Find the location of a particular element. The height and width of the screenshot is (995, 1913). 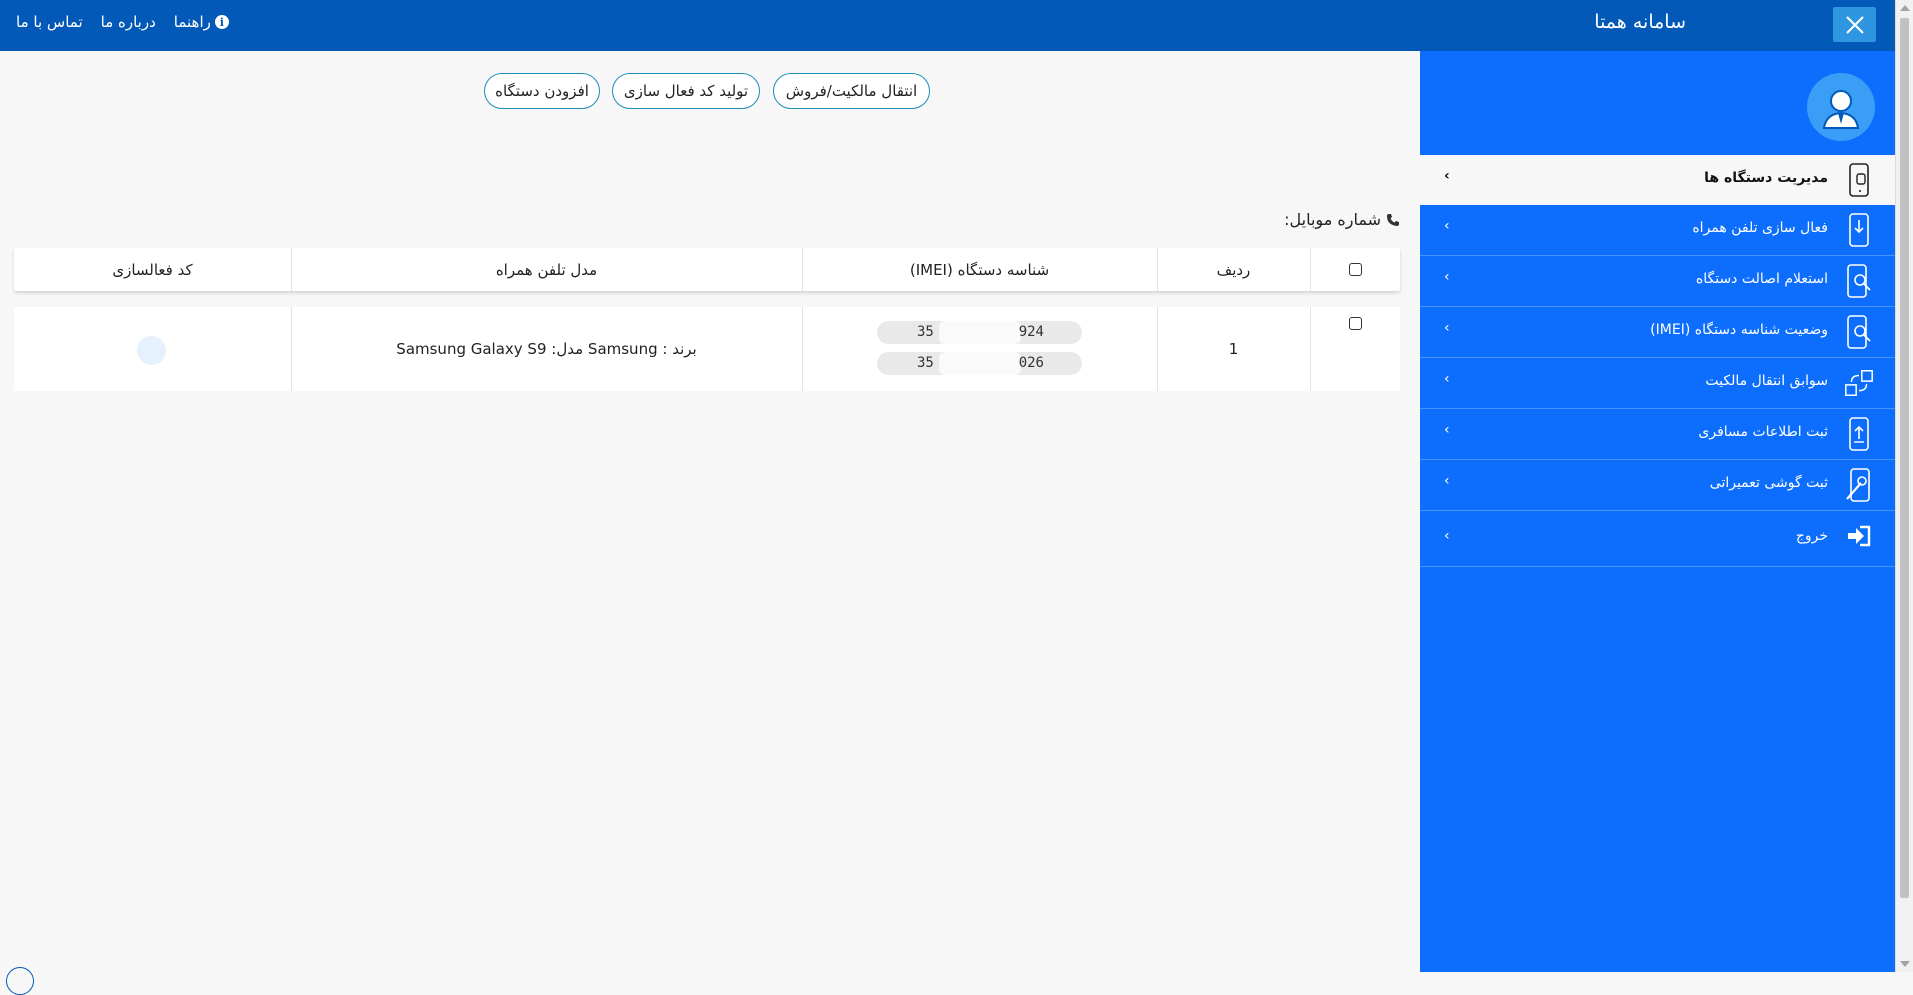

imei-2-start: 35 is located at coordinates (925, 363).